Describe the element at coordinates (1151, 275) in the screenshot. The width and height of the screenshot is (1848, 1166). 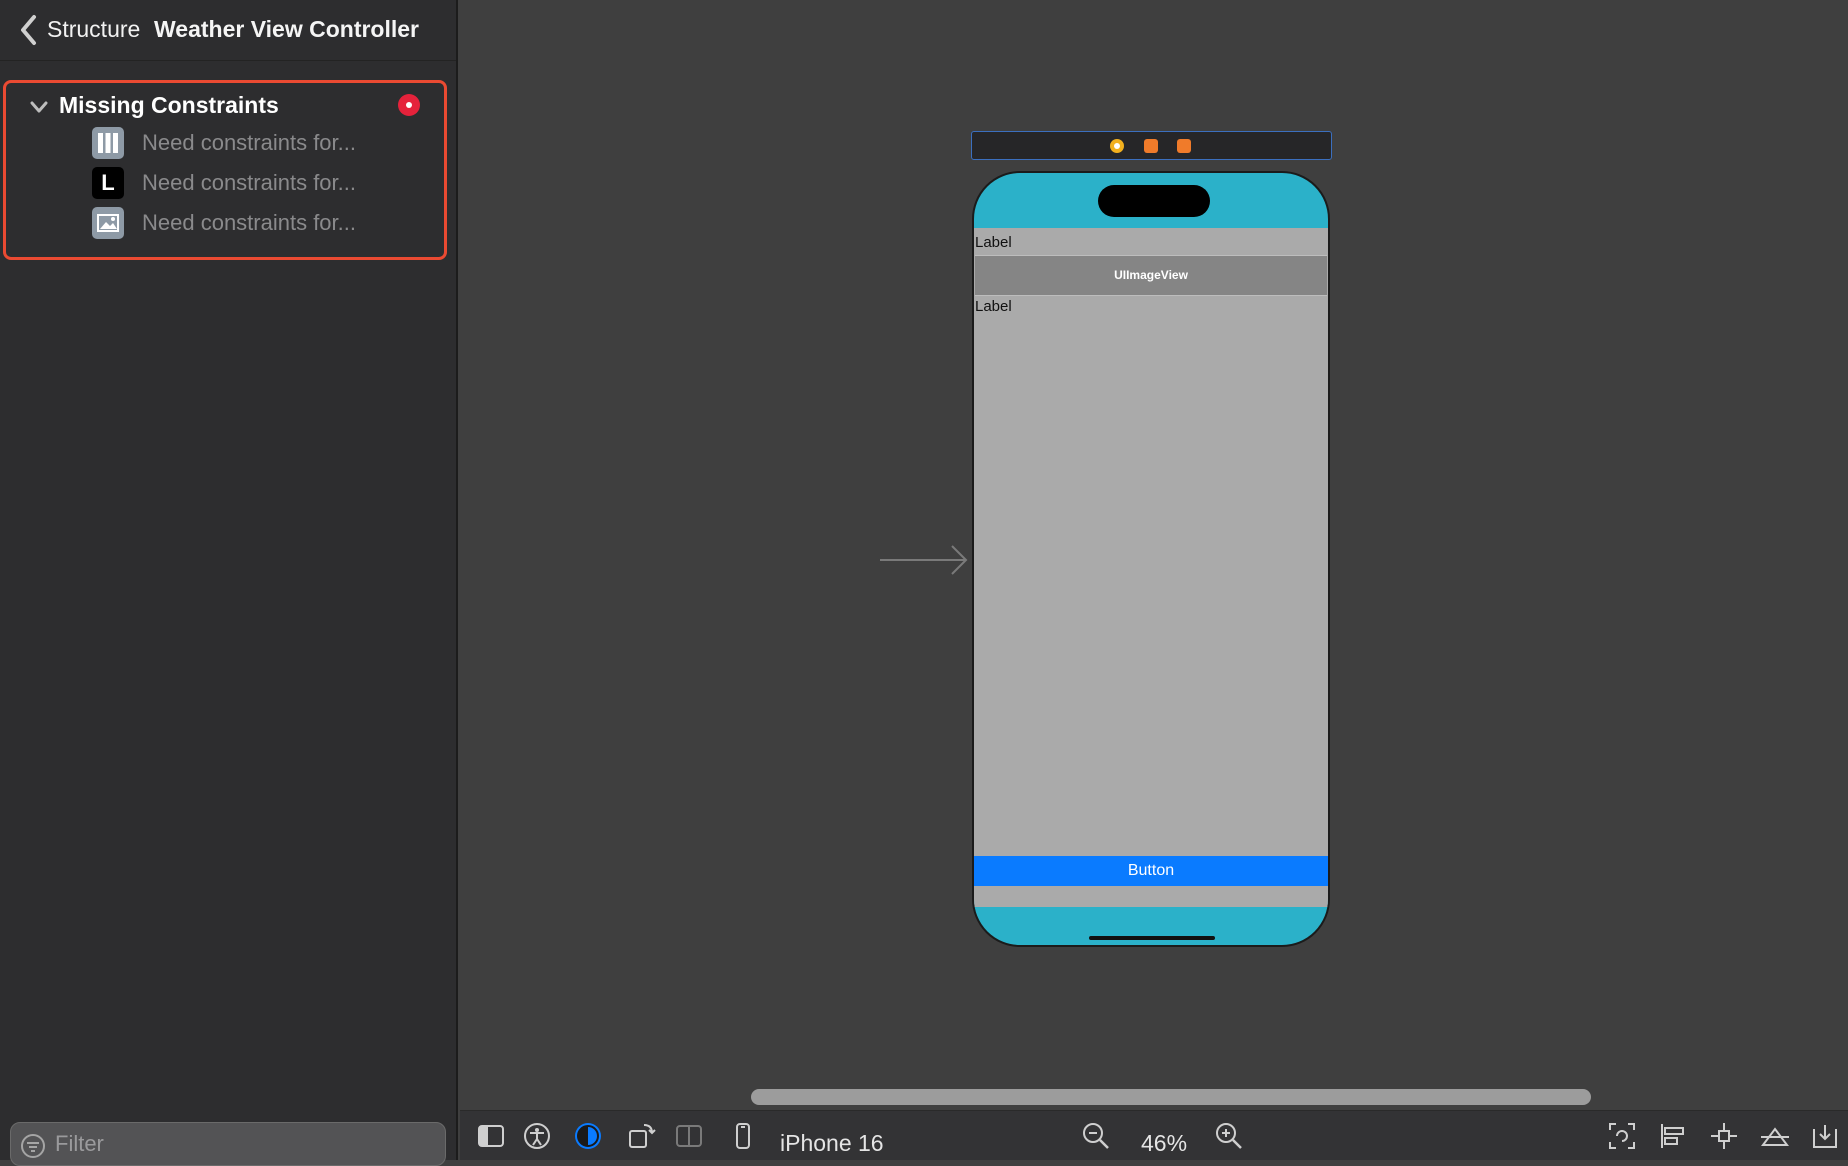
I see `image-view: UIImageView` at that location.